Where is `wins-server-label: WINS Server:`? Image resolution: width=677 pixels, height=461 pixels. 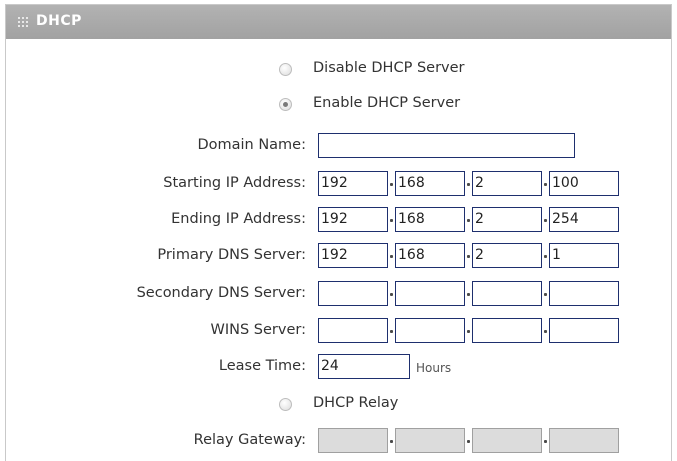 wins-server-label: WINS Server: is located at coordinates (258, 330).